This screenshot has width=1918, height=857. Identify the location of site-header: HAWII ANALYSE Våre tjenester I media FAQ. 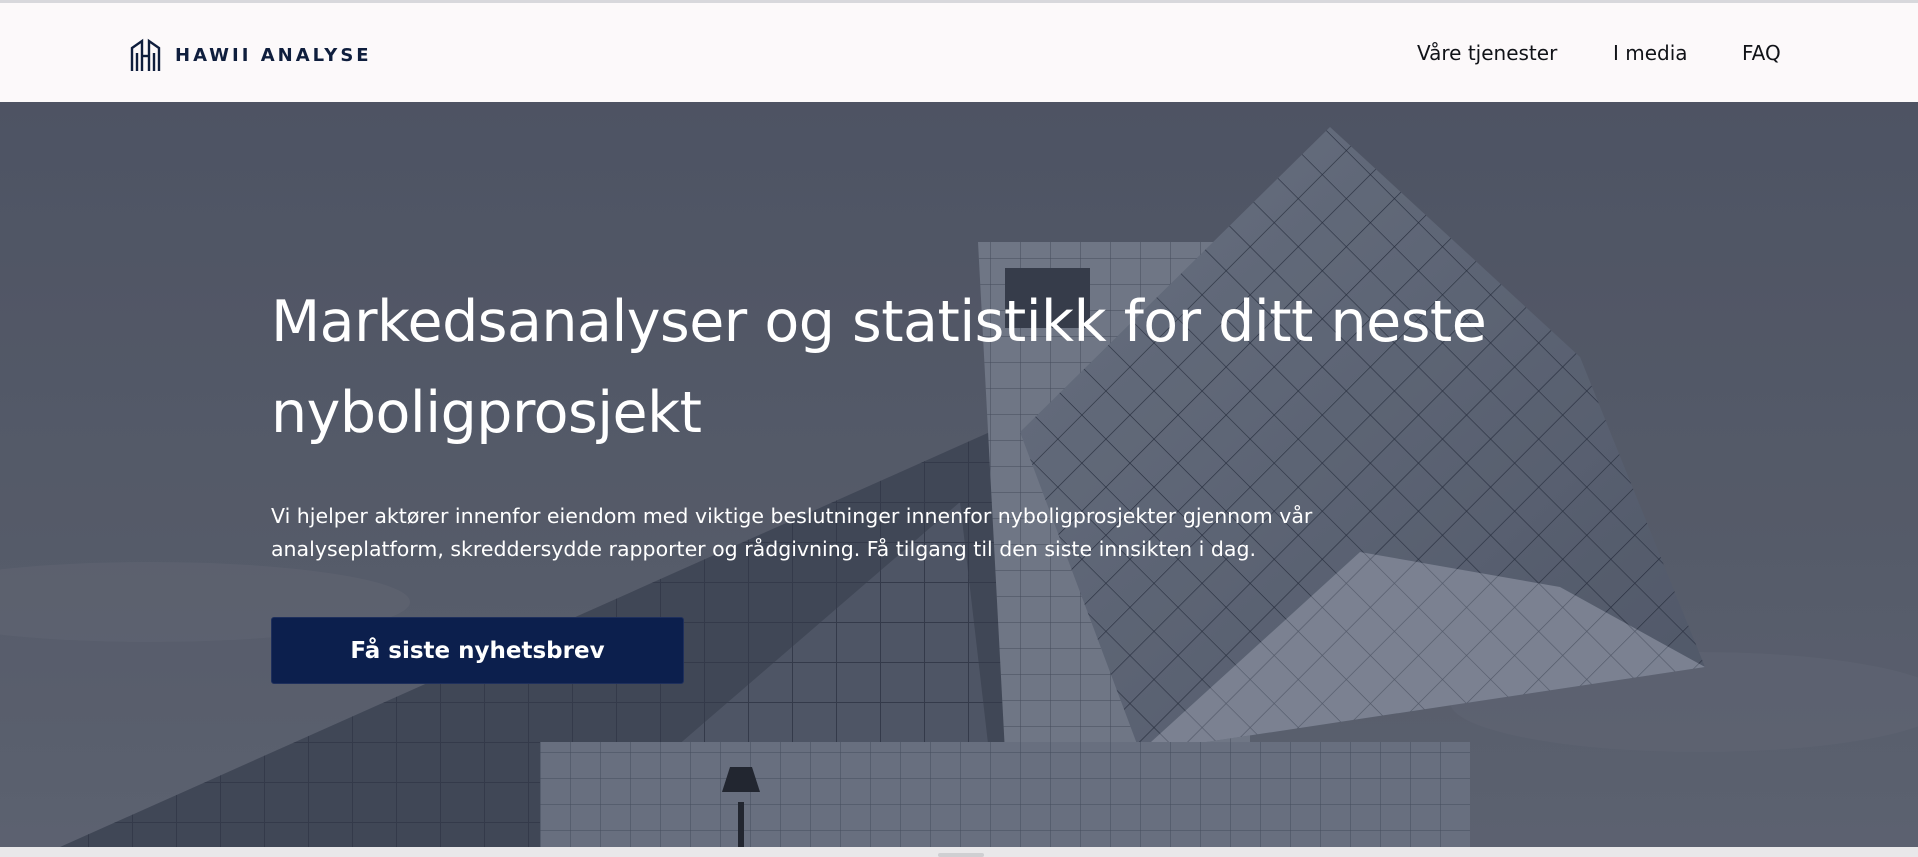
(959, 52).